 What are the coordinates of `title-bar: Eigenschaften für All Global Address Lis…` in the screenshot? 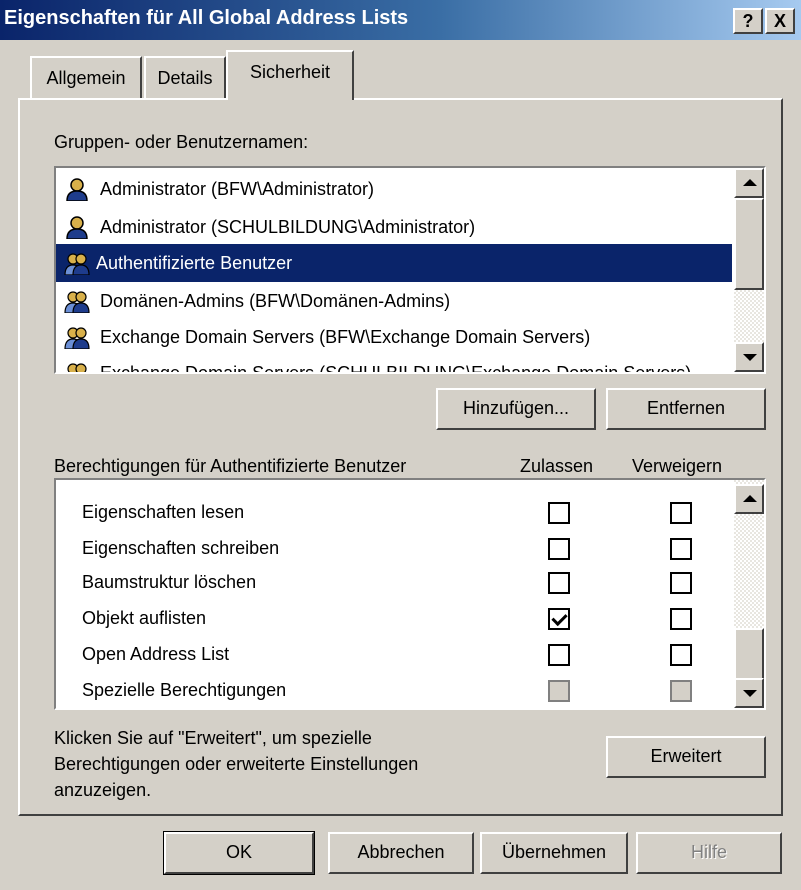 It's located at (400, 20).